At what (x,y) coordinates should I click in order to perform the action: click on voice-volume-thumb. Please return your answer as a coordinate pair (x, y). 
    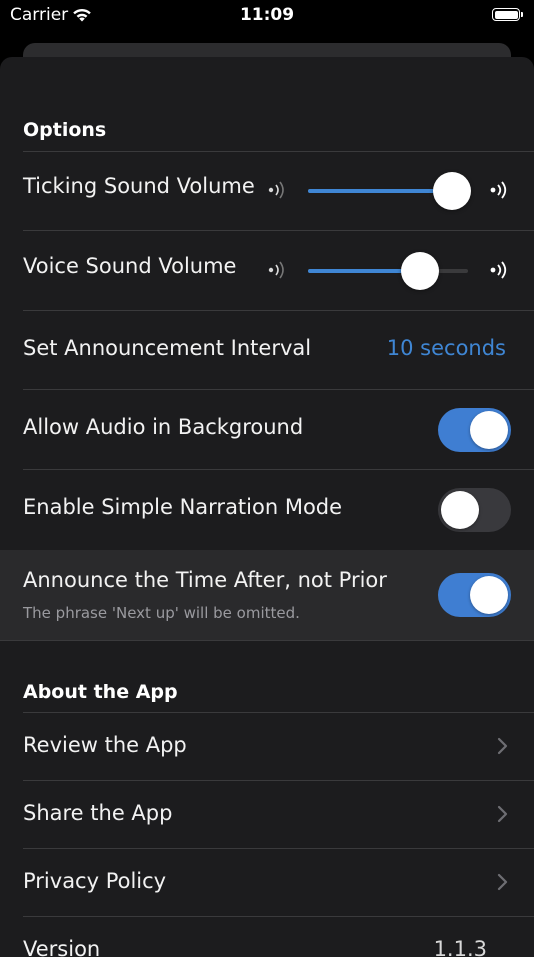
    Looking at the image, I should click on (420, 271).